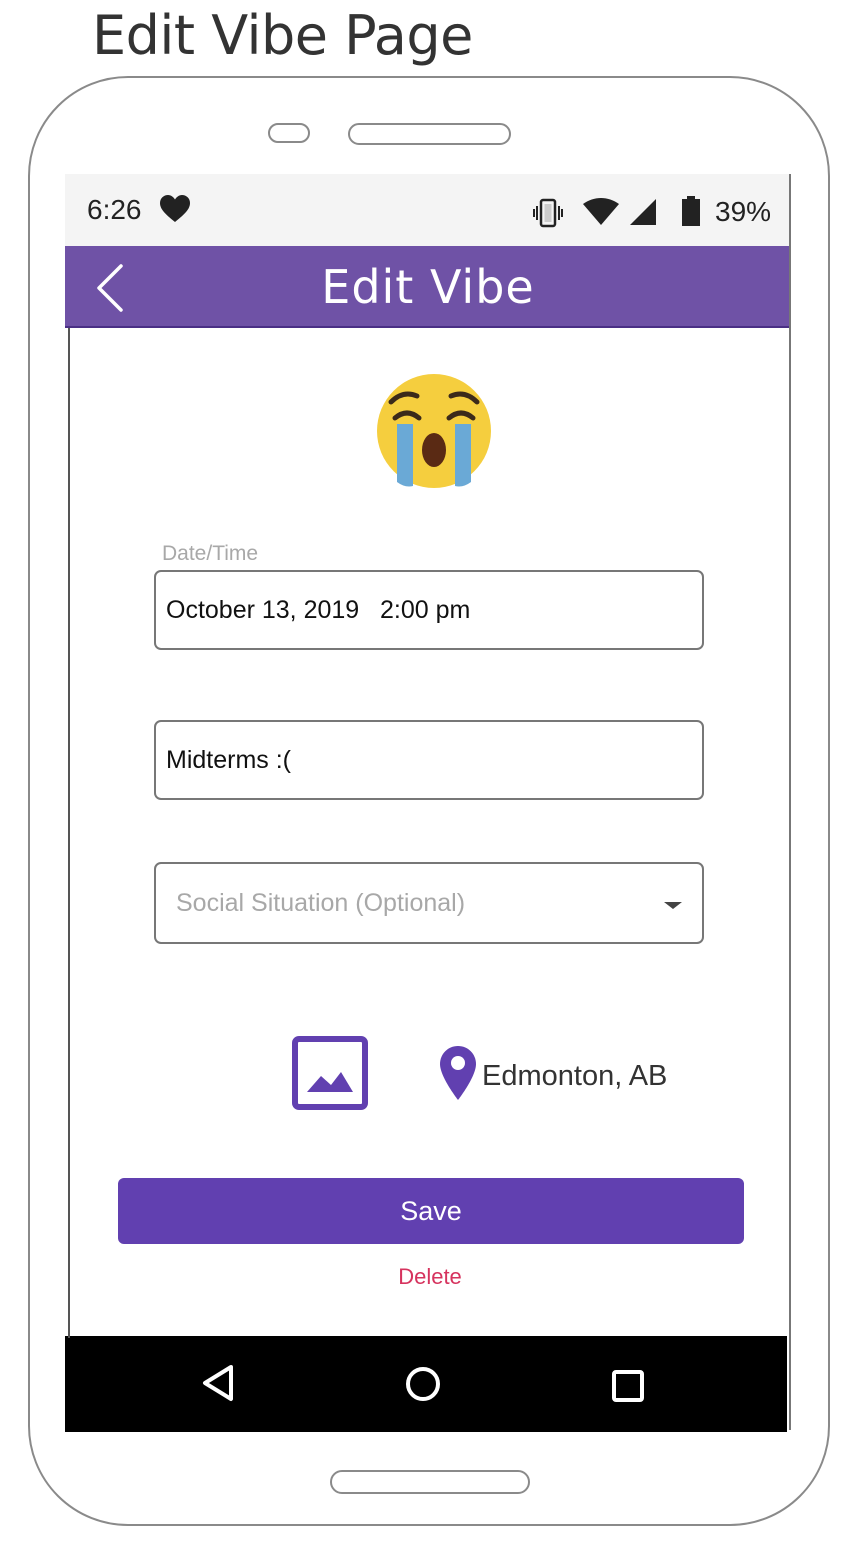 This screenshot has height=1566, width=866. I want to click on location-text: Edmonton, AB, so click(574, 1076).